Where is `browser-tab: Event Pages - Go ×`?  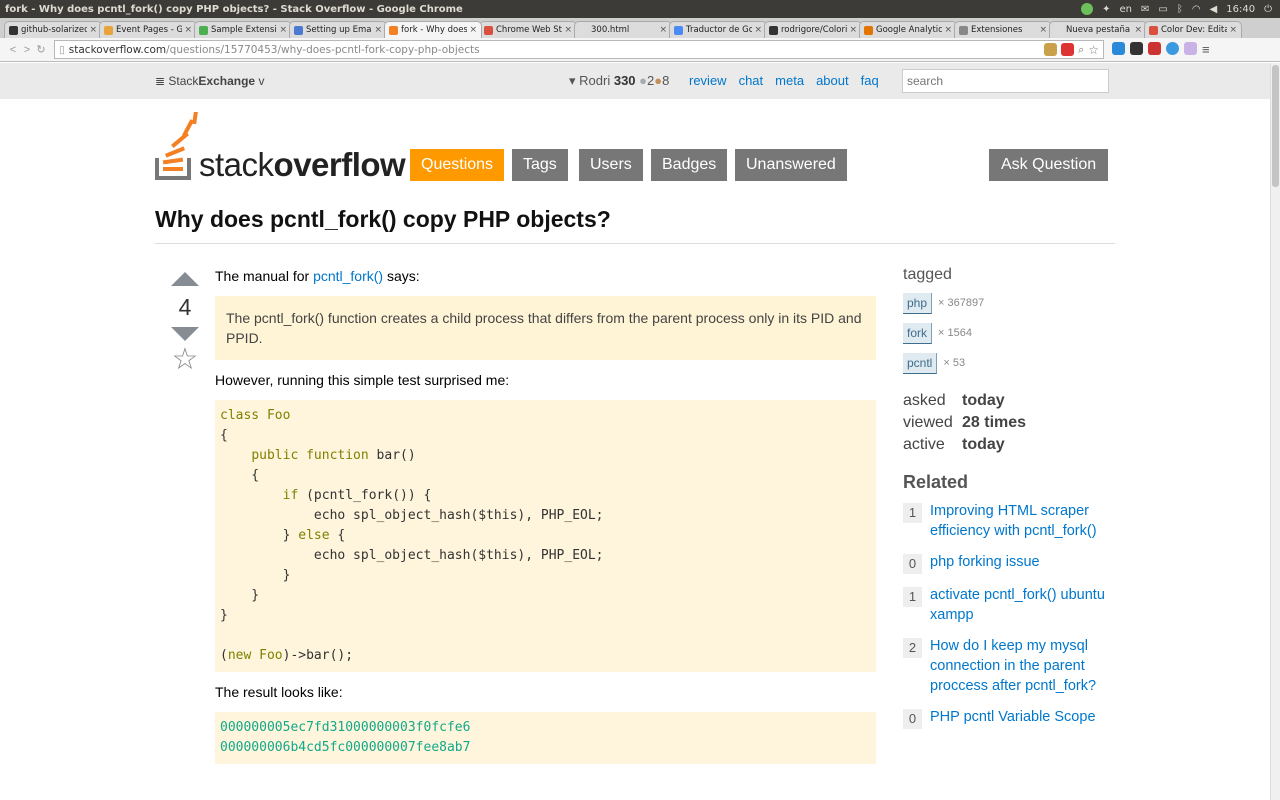 browser-tab: Event Pages - Go × is located at coordinates (148, 29).